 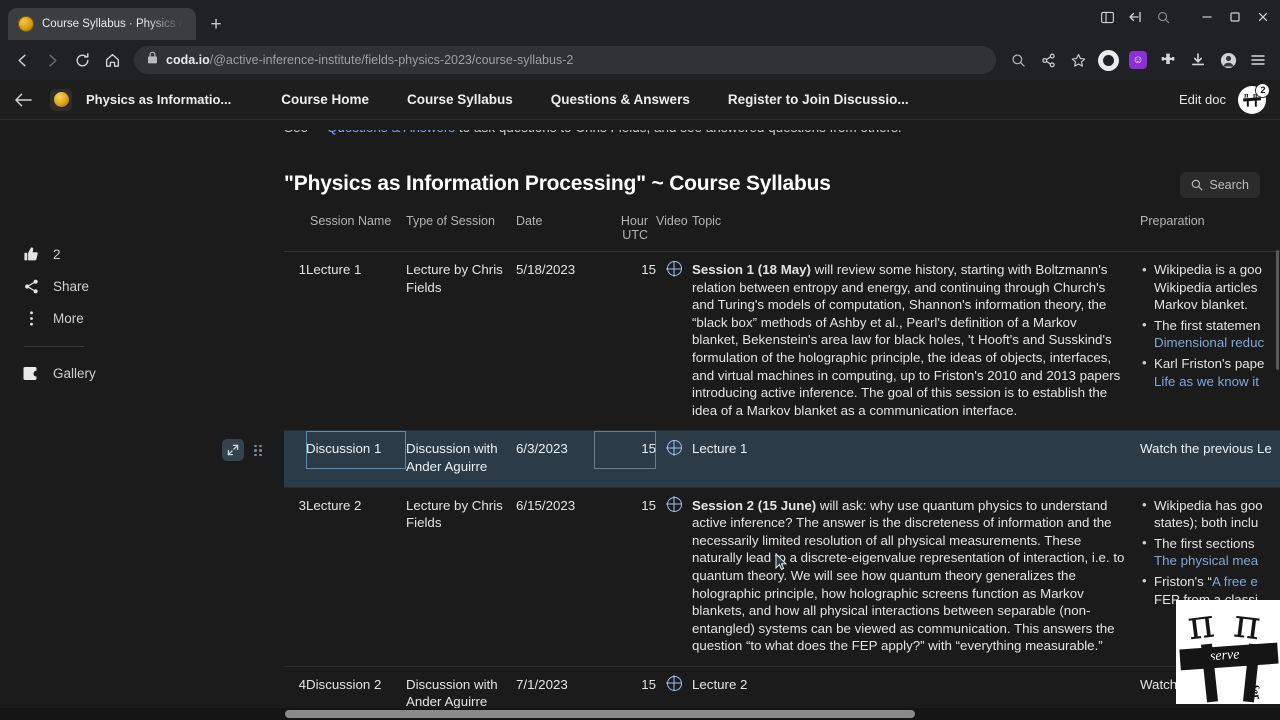 I want to click on sidebar-toggle-icon, so click(x=1107, y=17).